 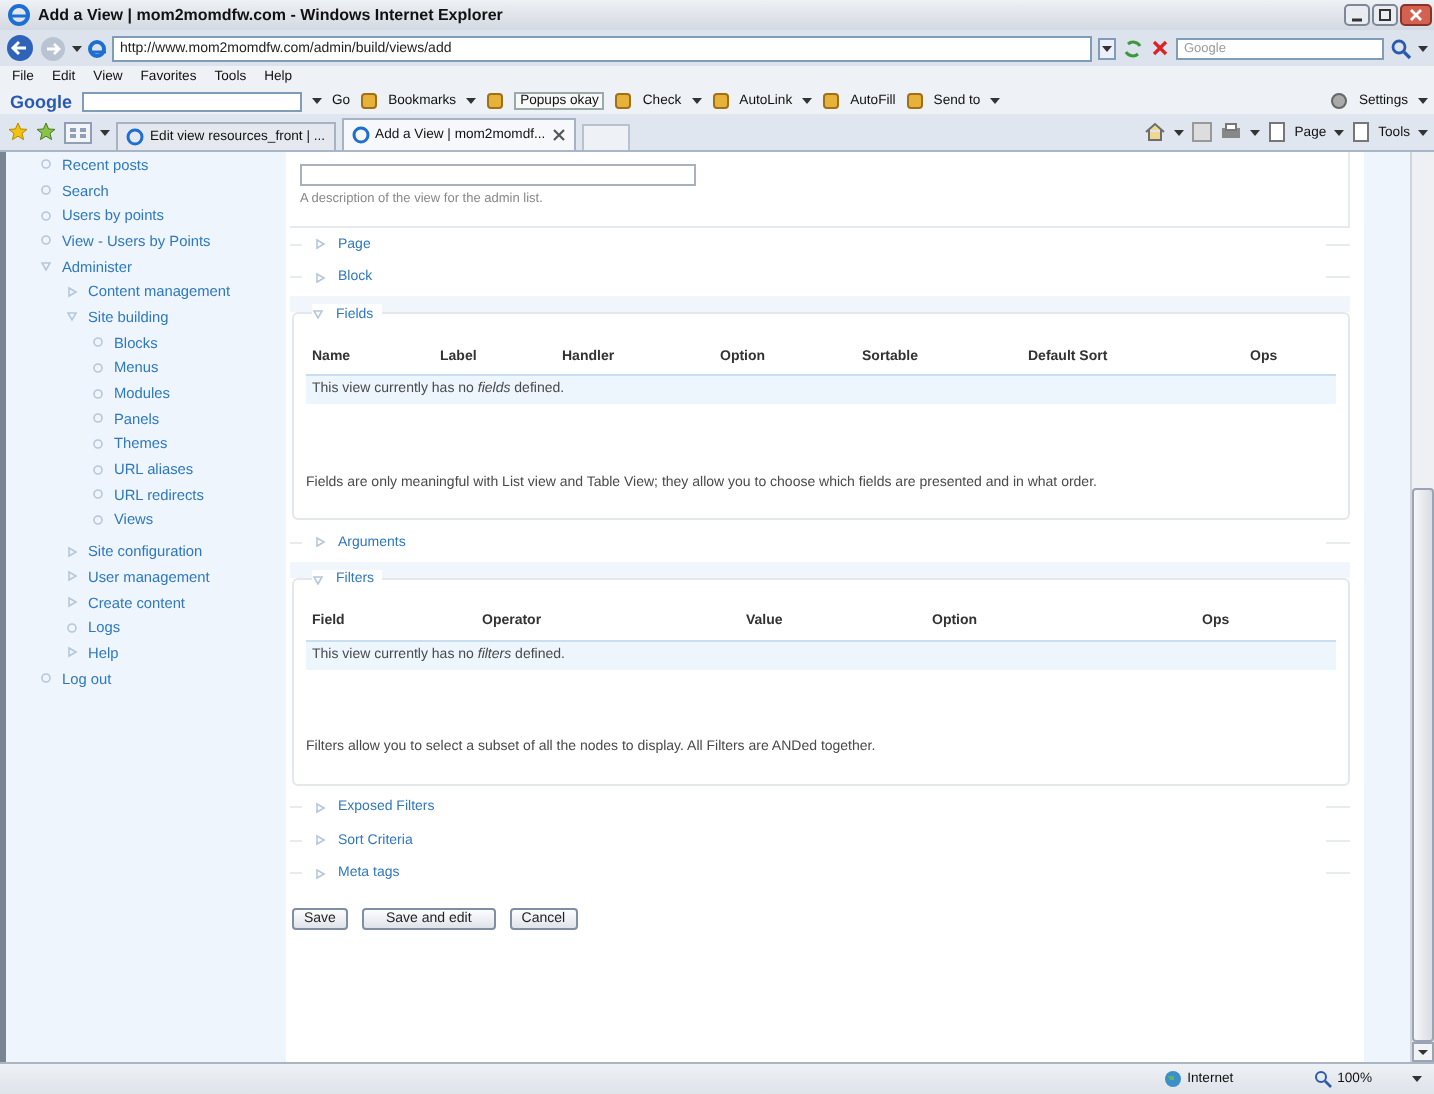 I want to click on zoom-icon, so click(x=1322, y=1079).